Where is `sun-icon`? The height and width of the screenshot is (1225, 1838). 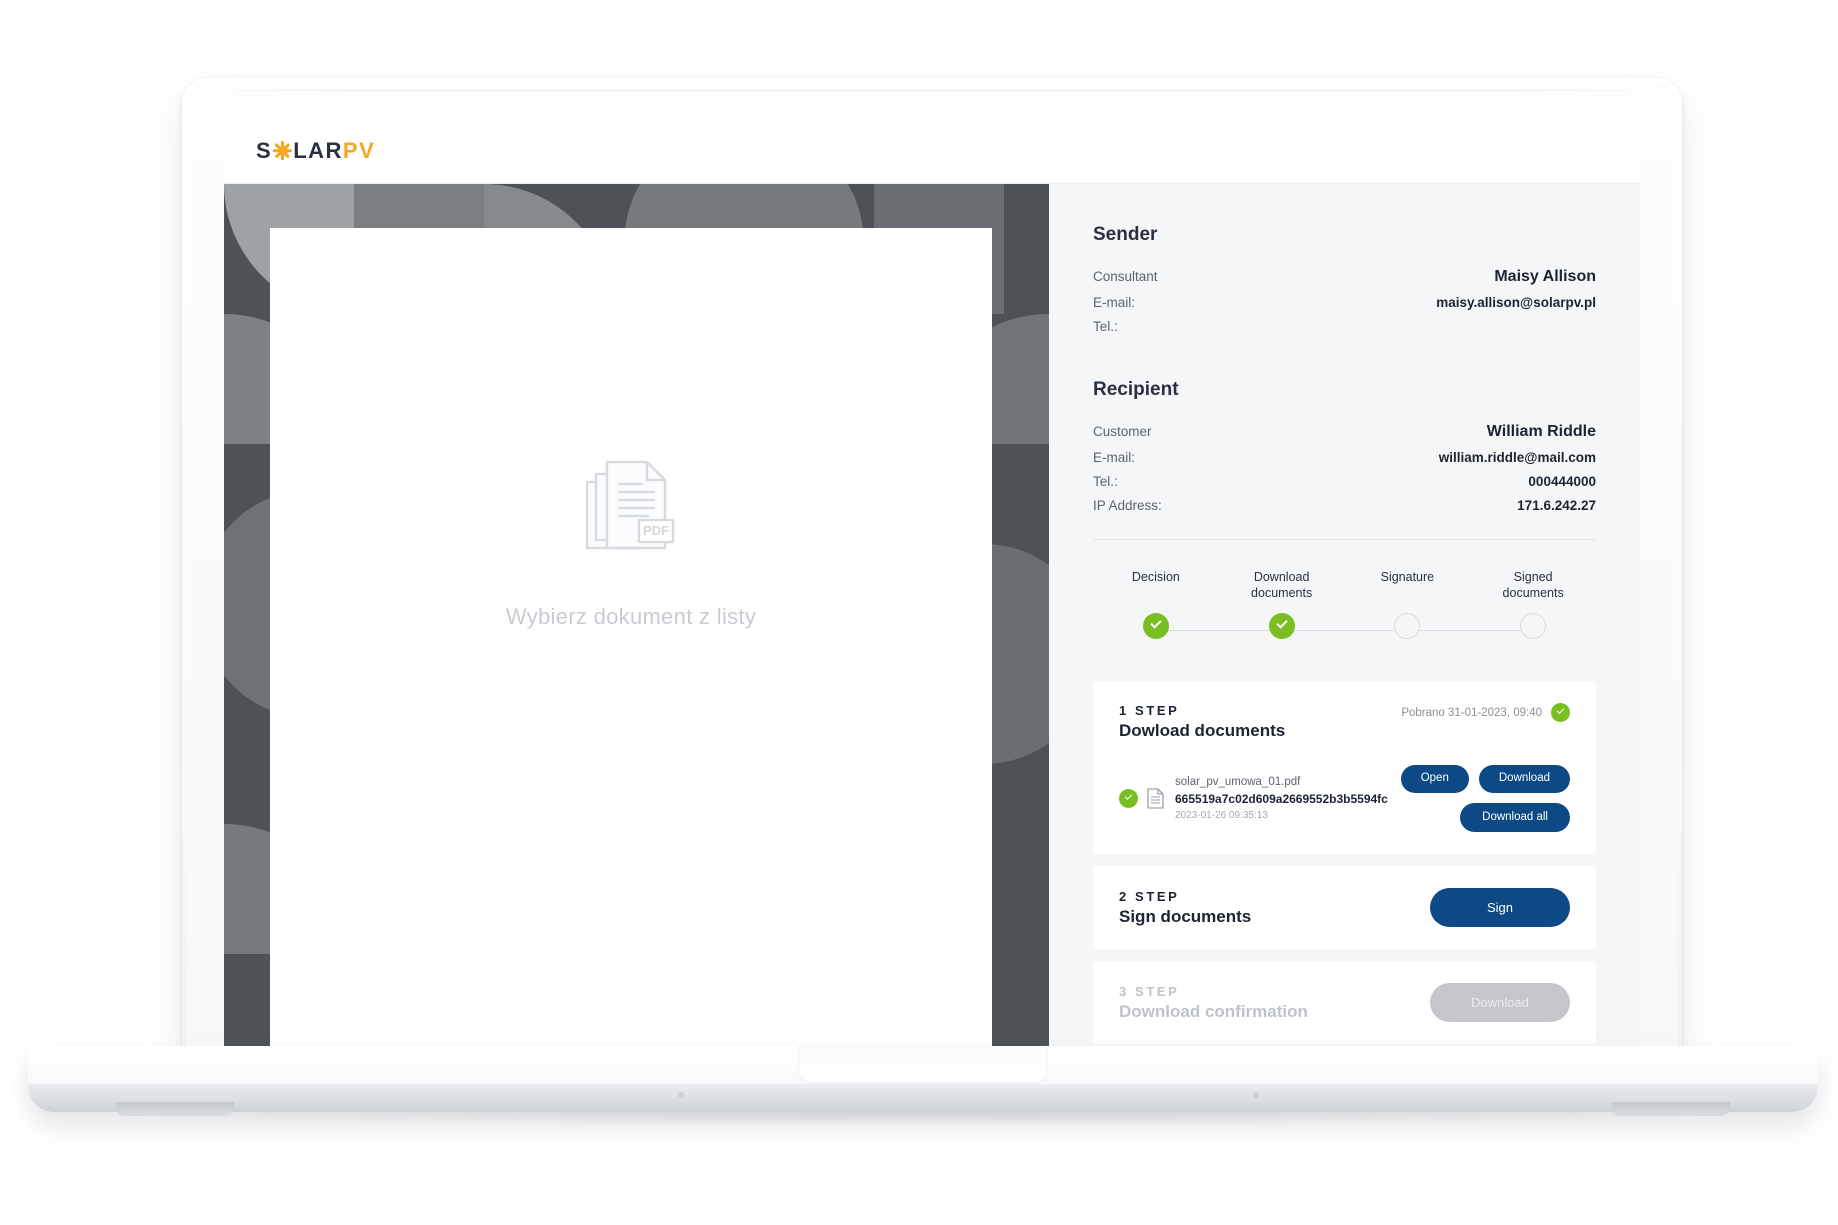 sun-icon is located at coordinates (283, 150).